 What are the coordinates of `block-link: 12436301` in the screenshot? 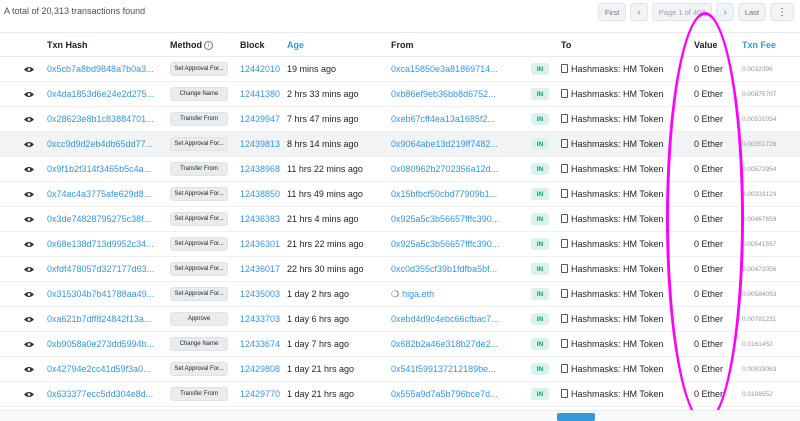 It's located at (260, 244).